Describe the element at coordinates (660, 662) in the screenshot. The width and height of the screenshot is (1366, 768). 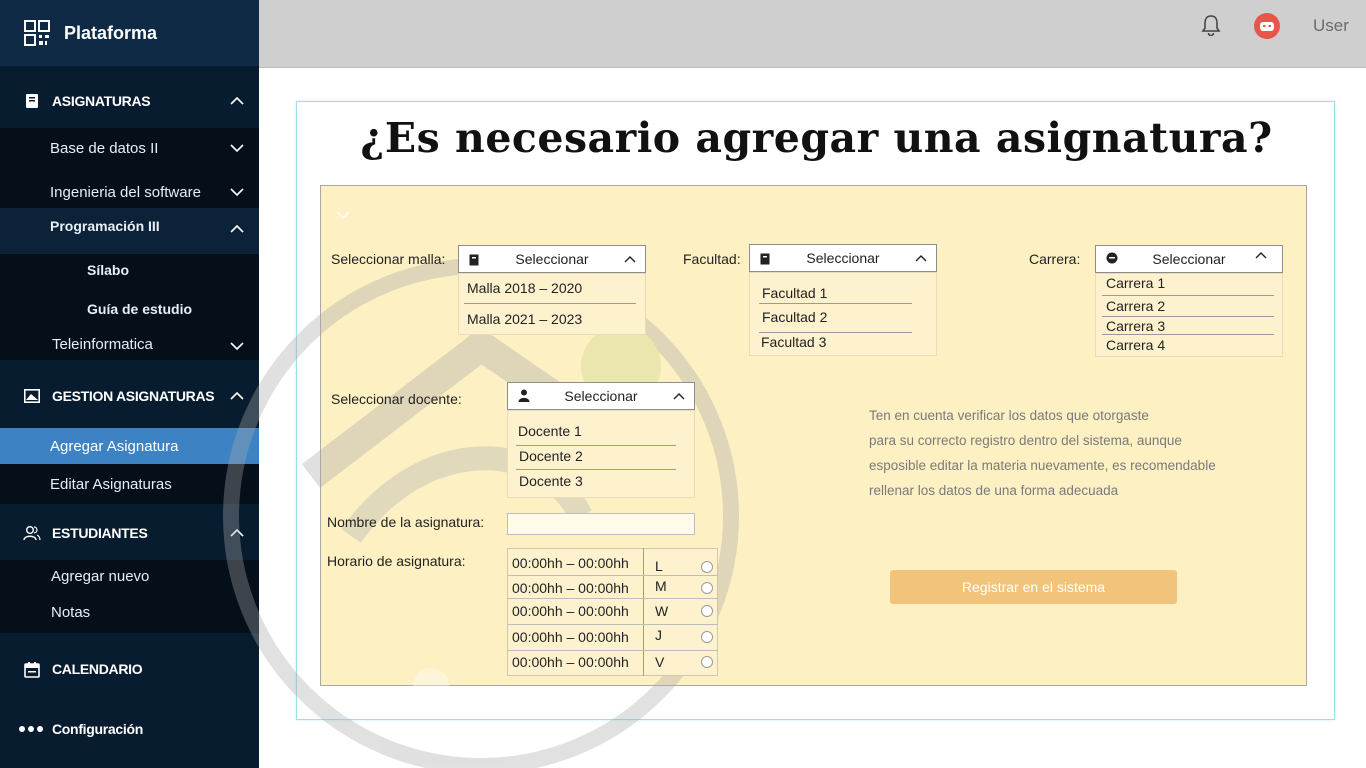
I see `schedule-day: V` at that location.